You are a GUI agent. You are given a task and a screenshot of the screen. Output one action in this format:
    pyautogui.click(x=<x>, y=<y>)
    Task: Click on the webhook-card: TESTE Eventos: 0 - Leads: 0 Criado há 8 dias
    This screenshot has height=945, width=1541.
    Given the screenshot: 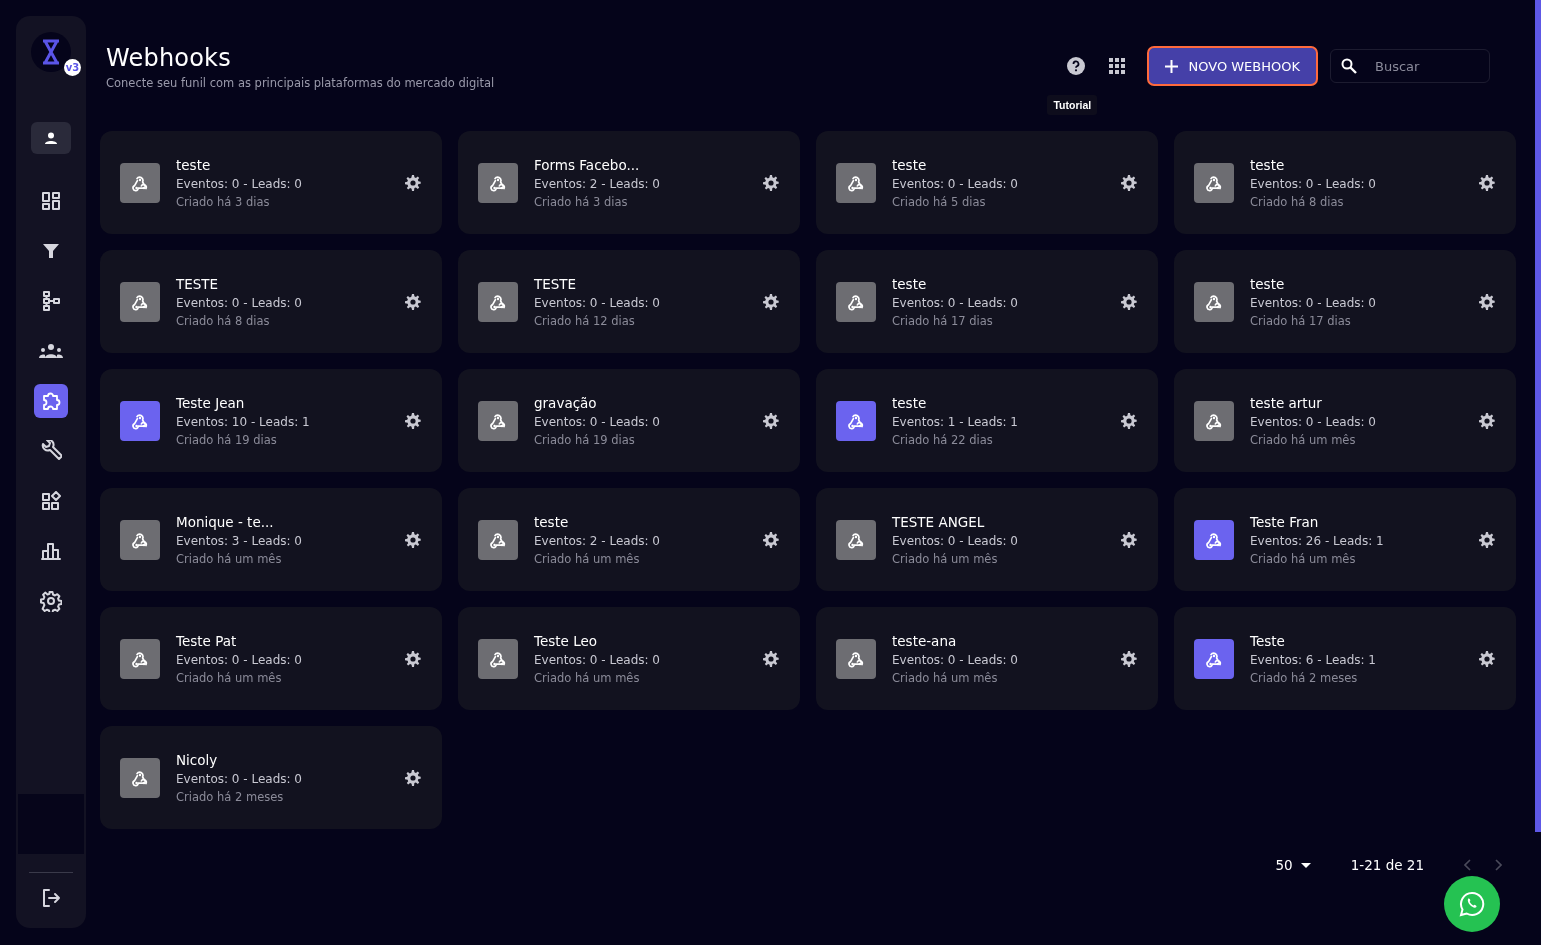 What is the action you would take?
    pyautogui.click(x=271, y=301)
    